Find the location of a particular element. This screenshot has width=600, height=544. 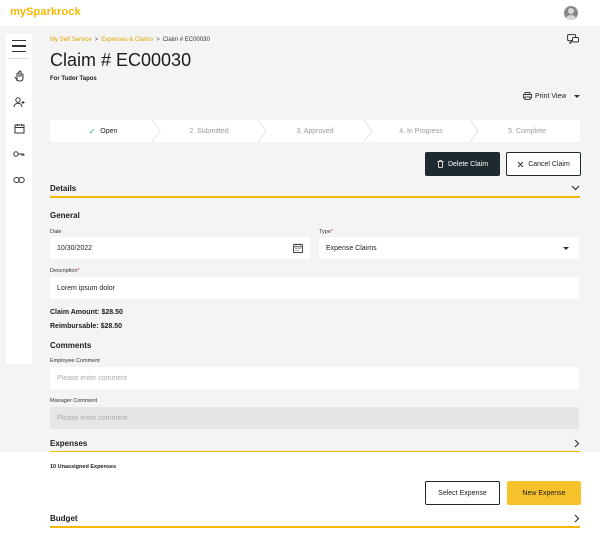

user-add-icon is located at coordinates (19, 102).